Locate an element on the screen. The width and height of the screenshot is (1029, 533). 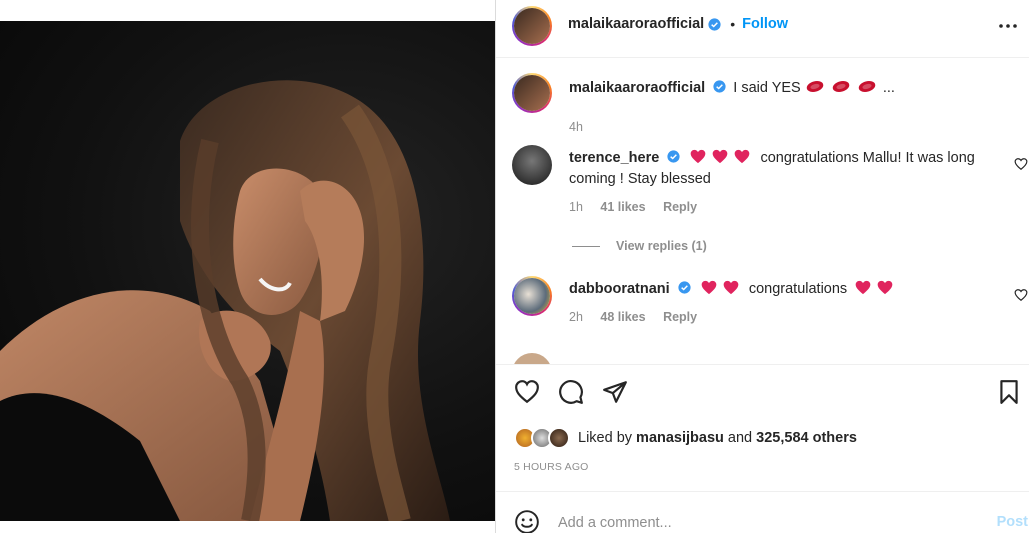
liked-by-summary: Liked by manasijbasu and 325,584 others is located at coordinates (685, 438).